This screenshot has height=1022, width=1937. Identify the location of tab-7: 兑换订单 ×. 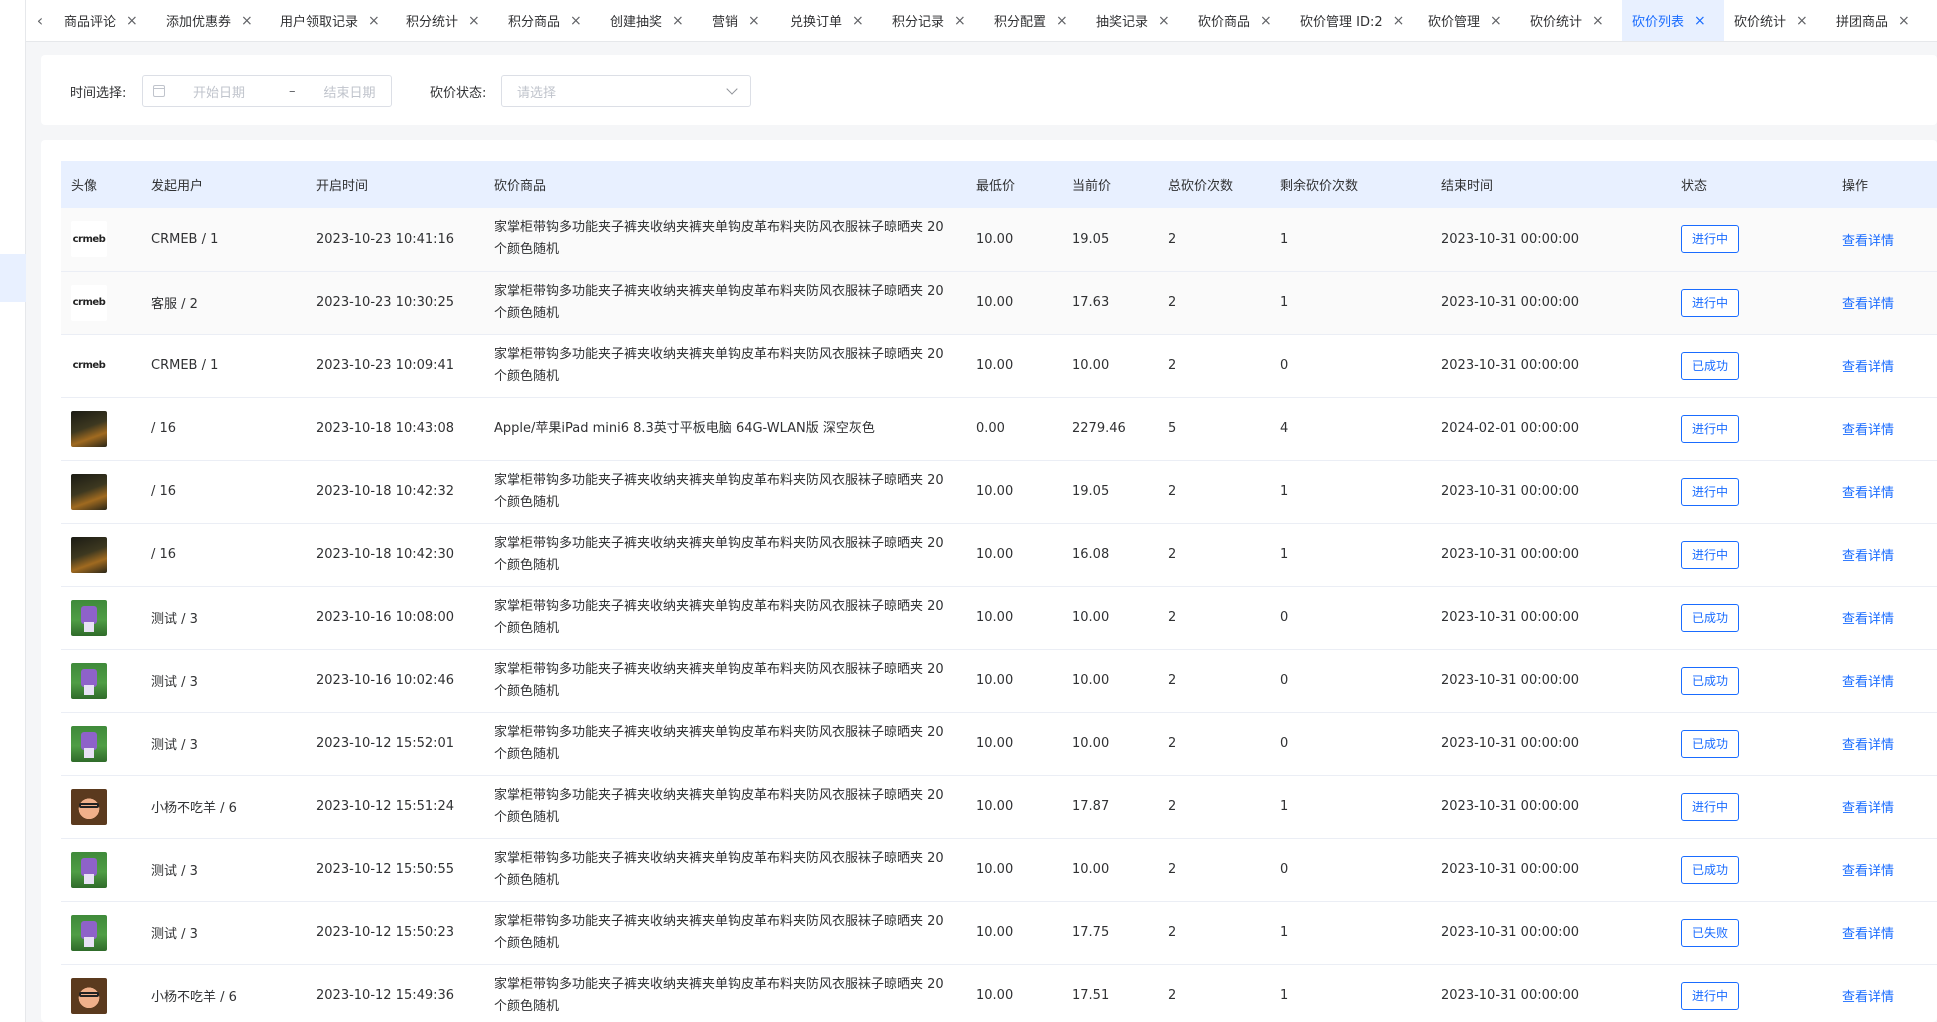
(831, 20).